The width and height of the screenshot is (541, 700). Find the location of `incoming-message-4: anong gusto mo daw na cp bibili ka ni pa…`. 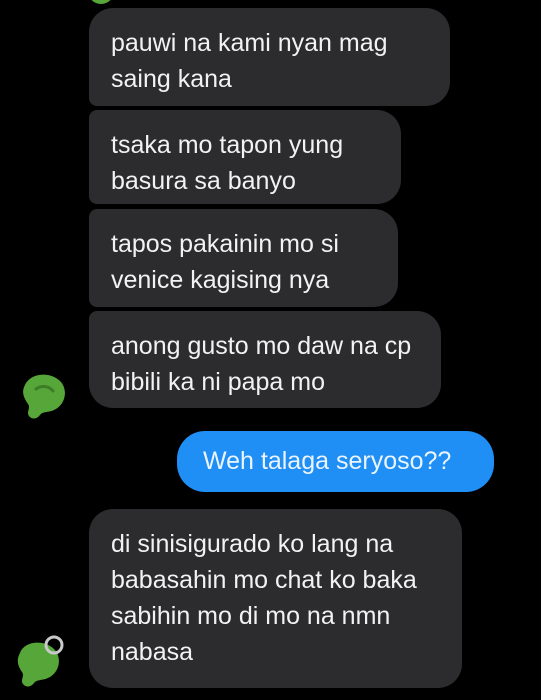

incoming-message-4: anong gusto mo daw na cp bibili ka ni pa… is located at coordinates (265, 359).